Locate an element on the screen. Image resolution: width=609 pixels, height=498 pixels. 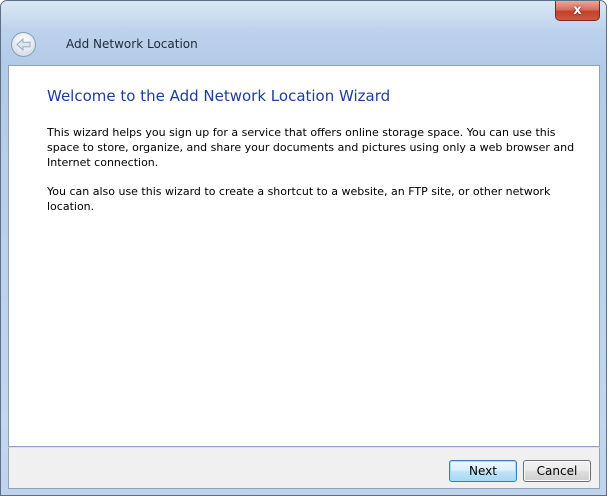
button-bar: Next Cancel is located at coordinates (304, 468).